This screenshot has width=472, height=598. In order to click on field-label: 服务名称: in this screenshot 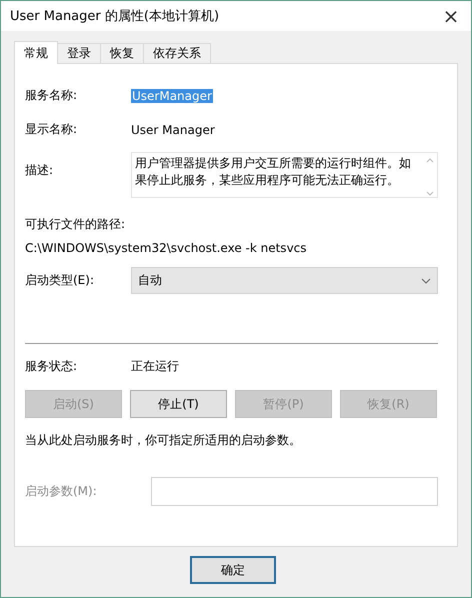, I will do `click(51, 95)`.